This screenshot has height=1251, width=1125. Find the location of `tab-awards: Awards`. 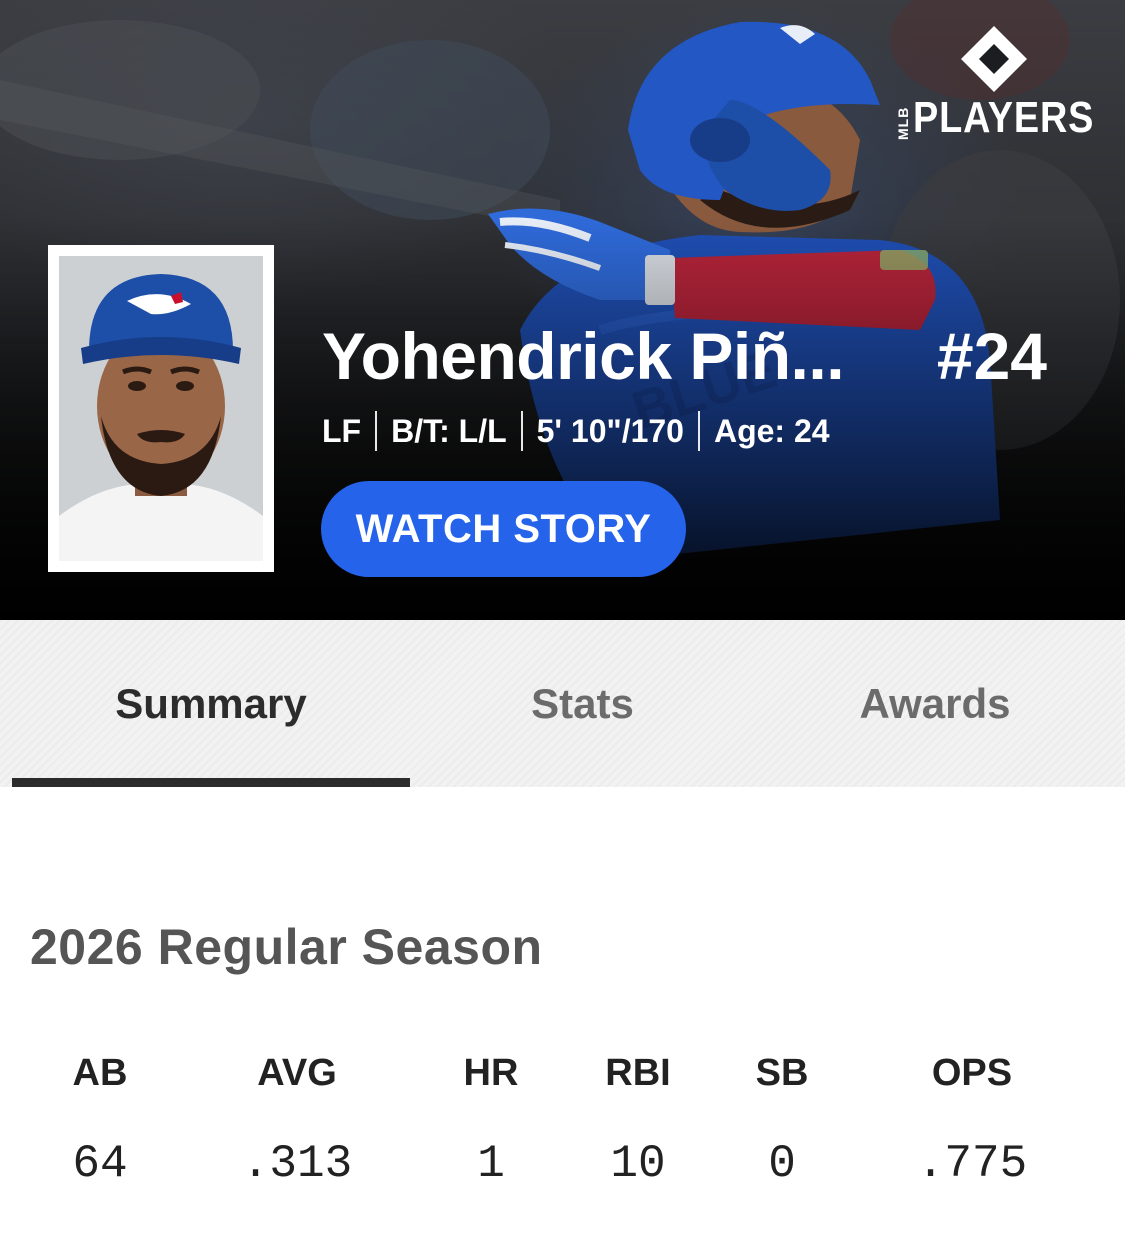

tab-awards: Awards is located at coordinates (935, 703).